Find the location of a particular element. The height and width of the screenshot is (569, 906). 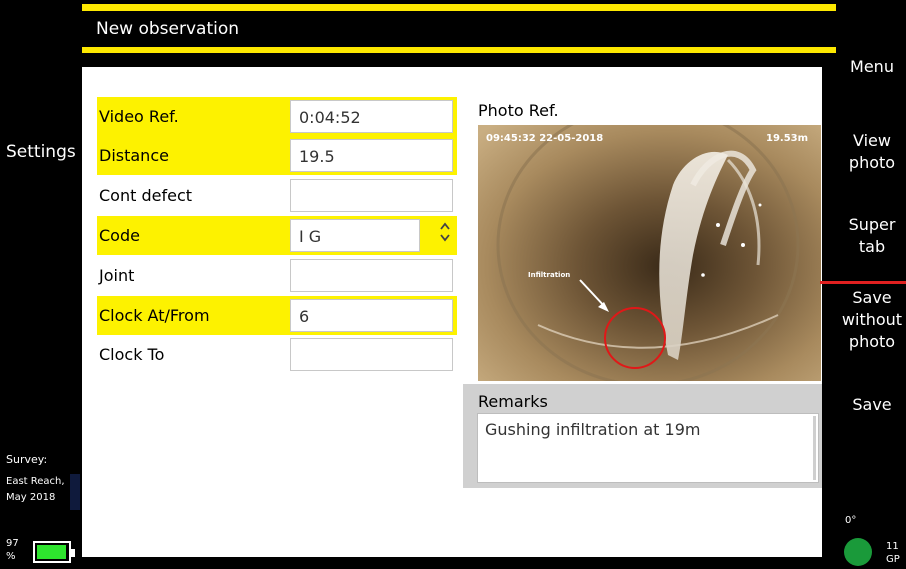

clock-at-from-label: Clock At/From is located at coordinates (154, 315).